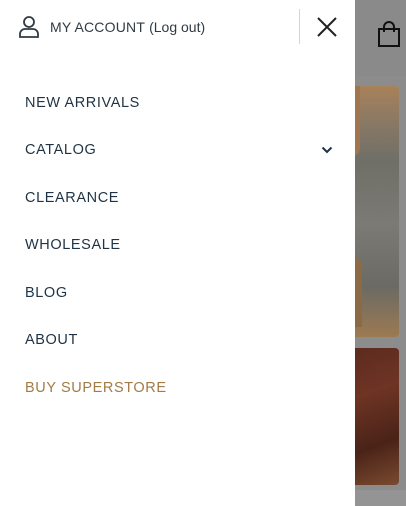 The width and height of the screenshot is (406, 506). I want to click on close-icon, so click(327, 27).